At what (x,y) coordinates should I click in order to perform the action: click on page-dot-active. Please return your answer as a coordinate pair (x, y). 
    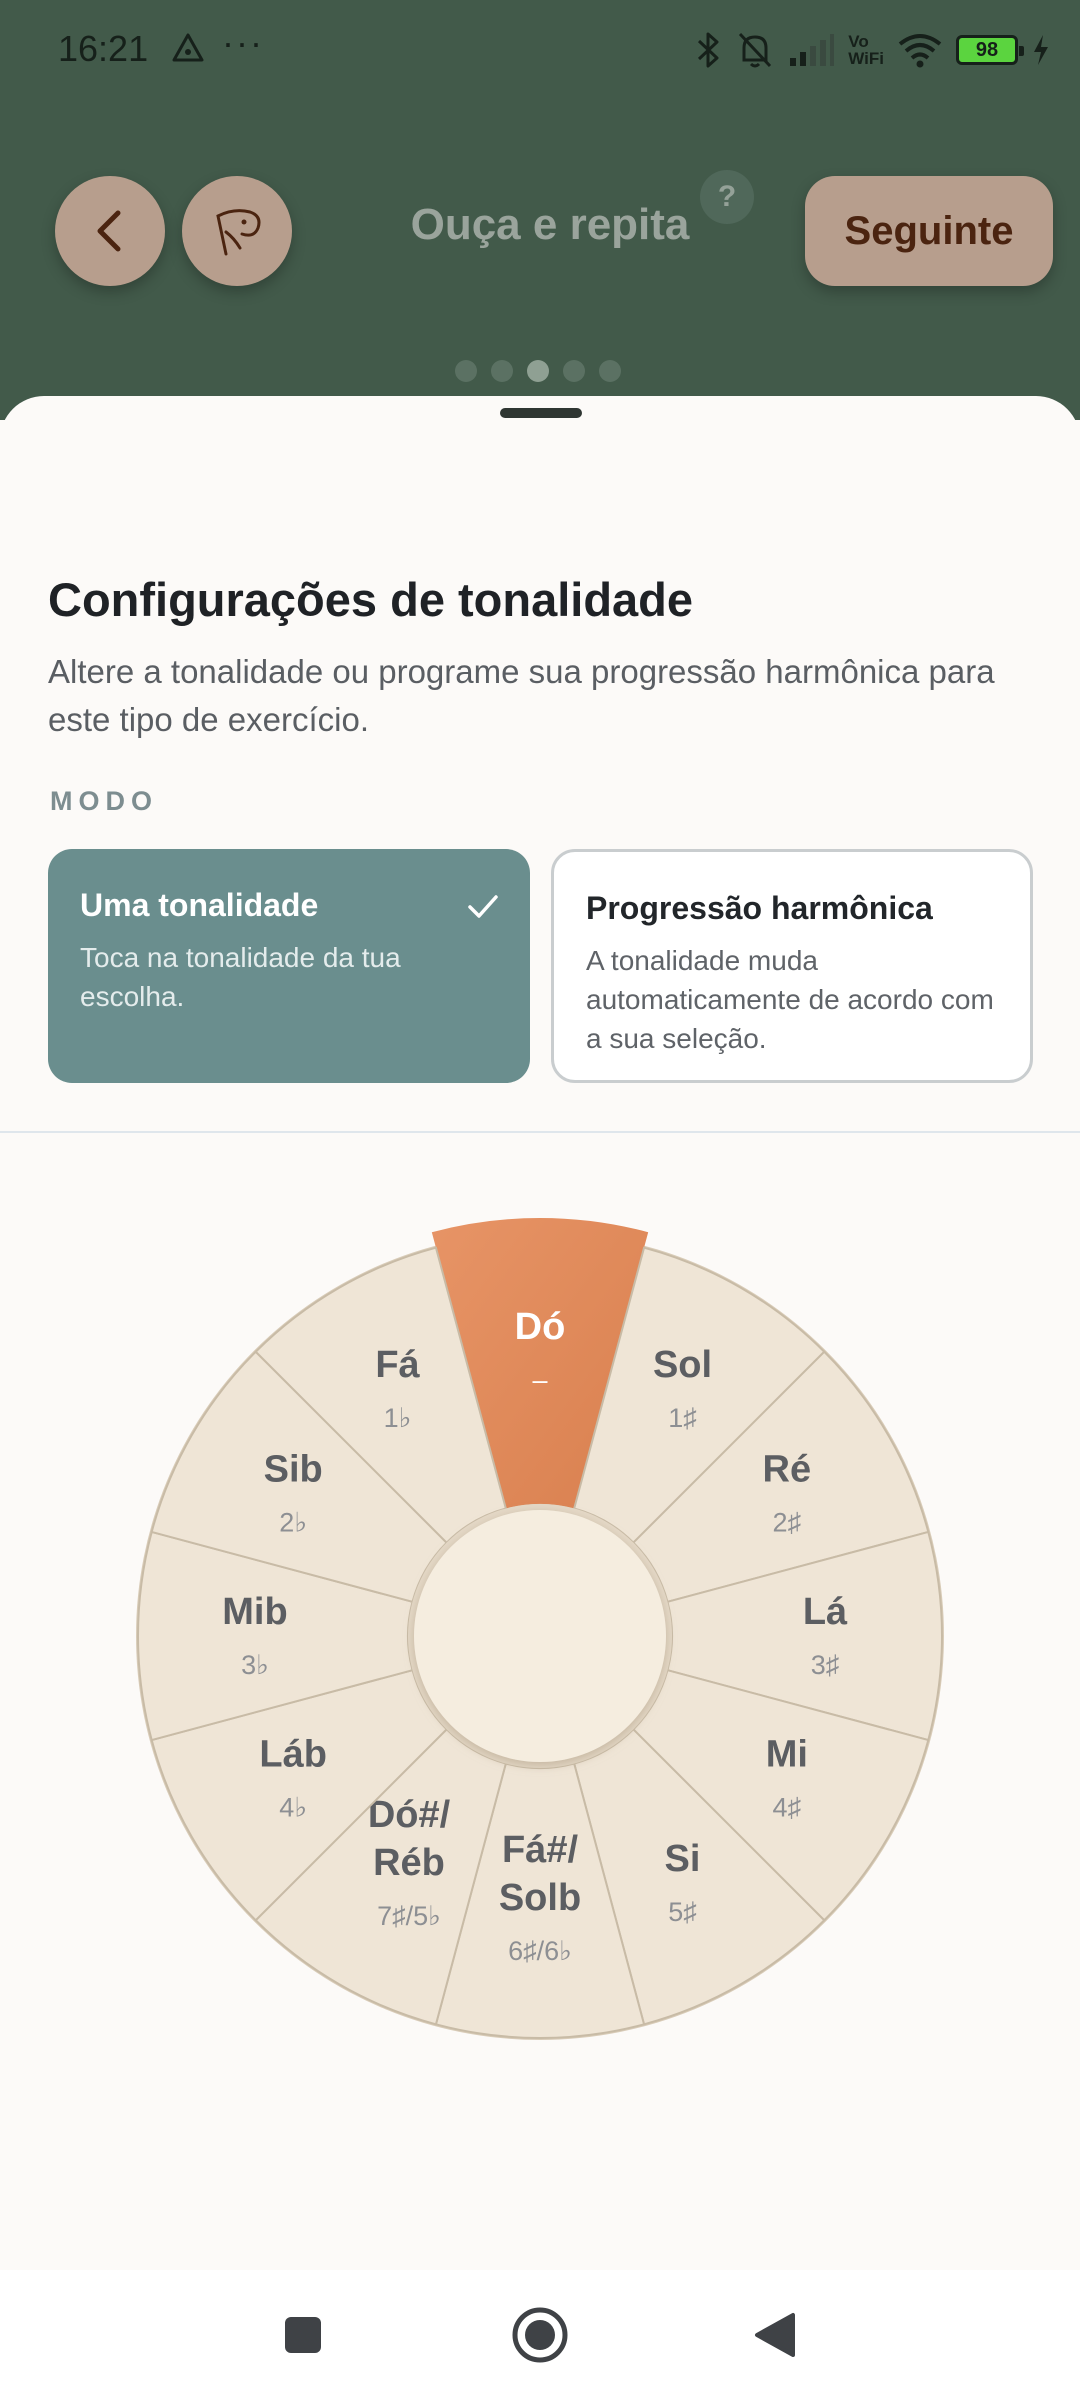
    Looking at the image, I should click on (538, 371).